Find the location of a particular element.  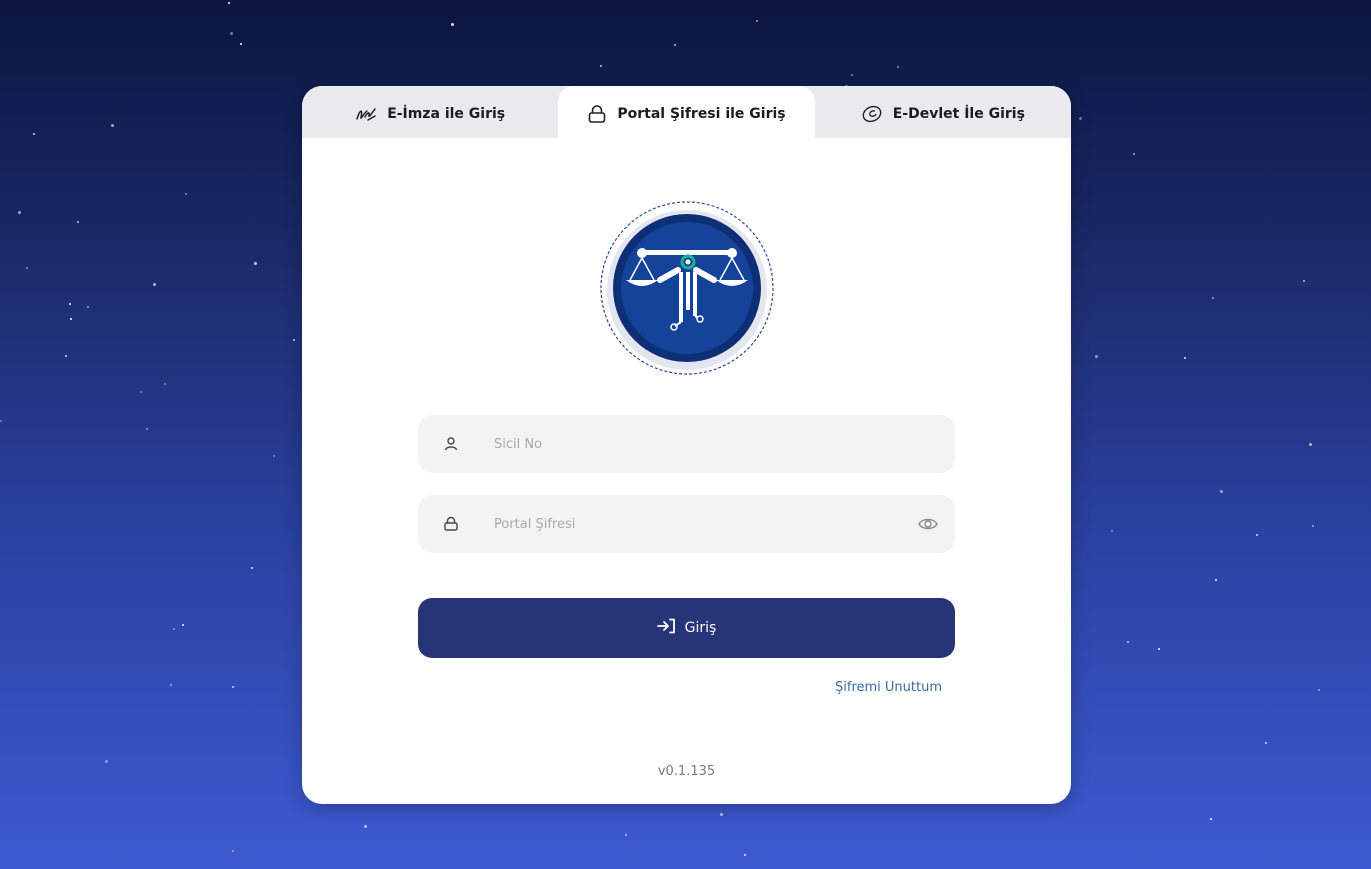

signature-icon is located at coordinates (366, 114).